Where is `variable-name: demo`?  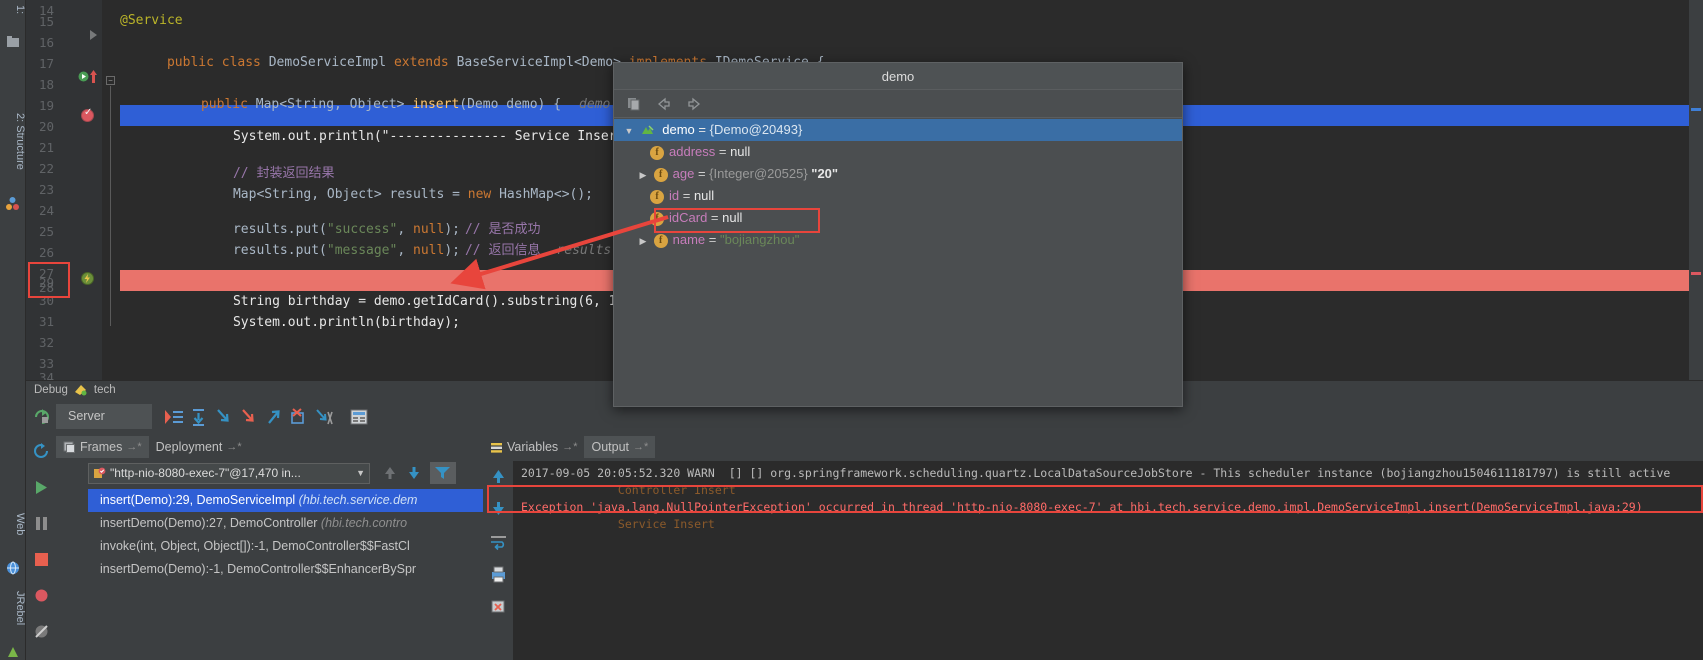
variable-name: demo is located at coordinates (678, 129).